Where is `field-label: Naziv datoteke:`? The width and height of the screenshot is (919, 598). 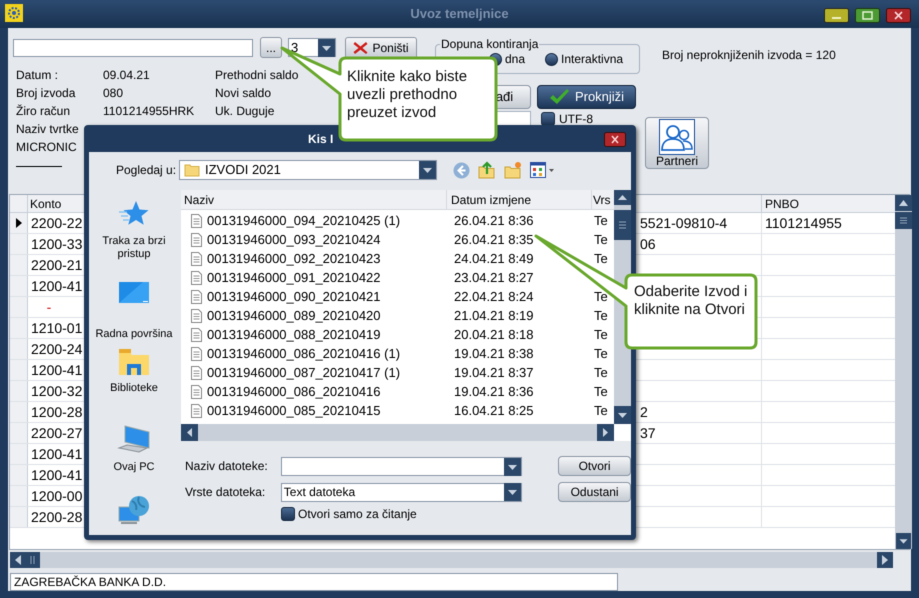
field-label: Naziv datoteke: is located at coordinates (227, 466).